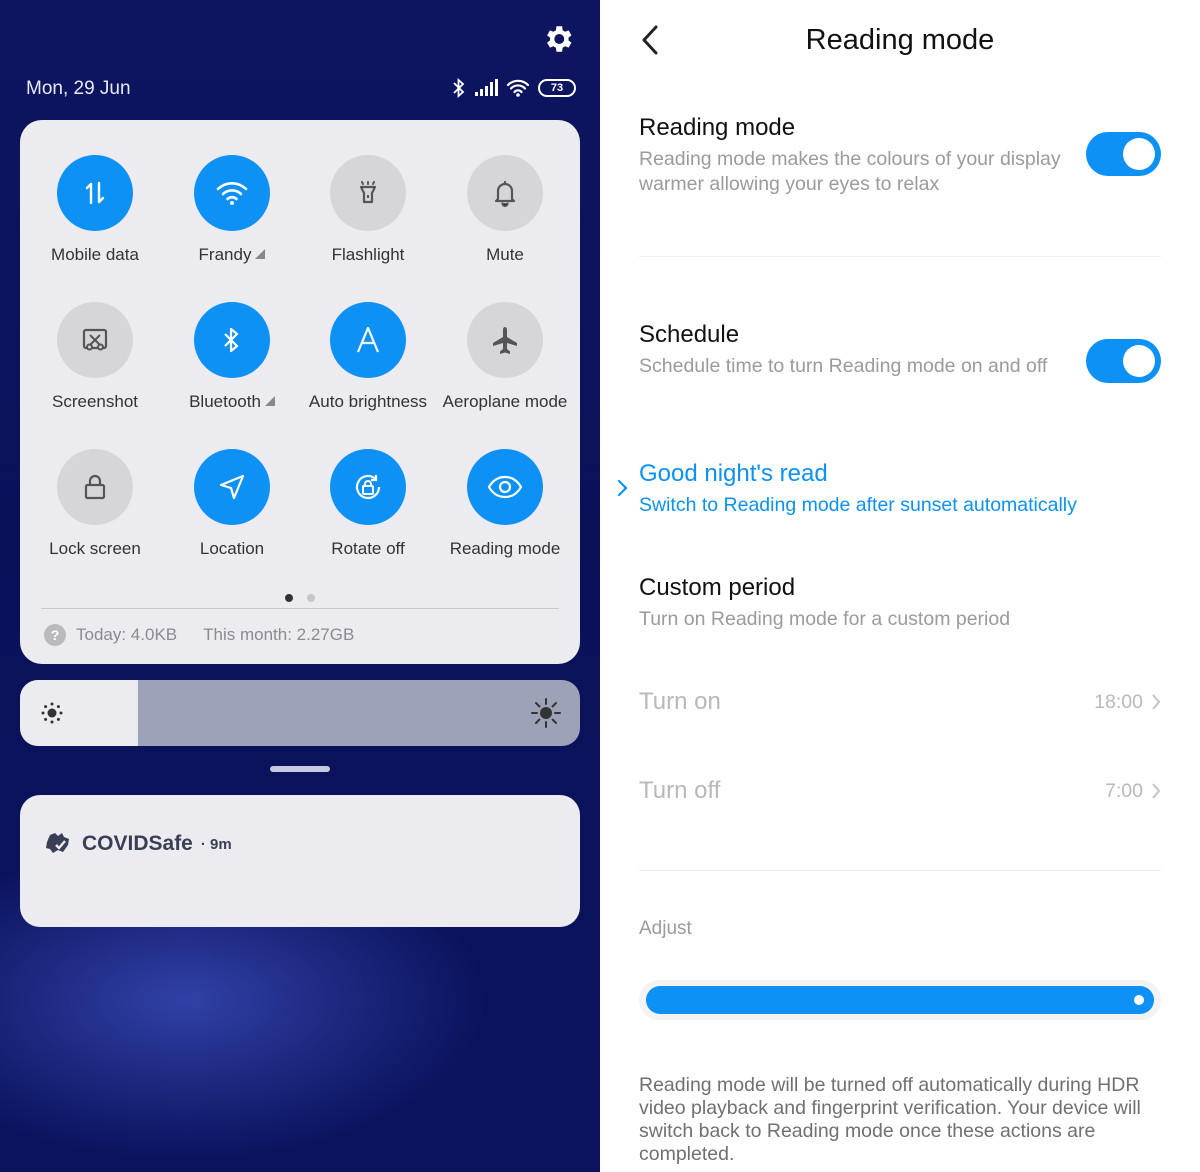  I want to click on good-nights-read-option: Good night's read, so click(733, 474).